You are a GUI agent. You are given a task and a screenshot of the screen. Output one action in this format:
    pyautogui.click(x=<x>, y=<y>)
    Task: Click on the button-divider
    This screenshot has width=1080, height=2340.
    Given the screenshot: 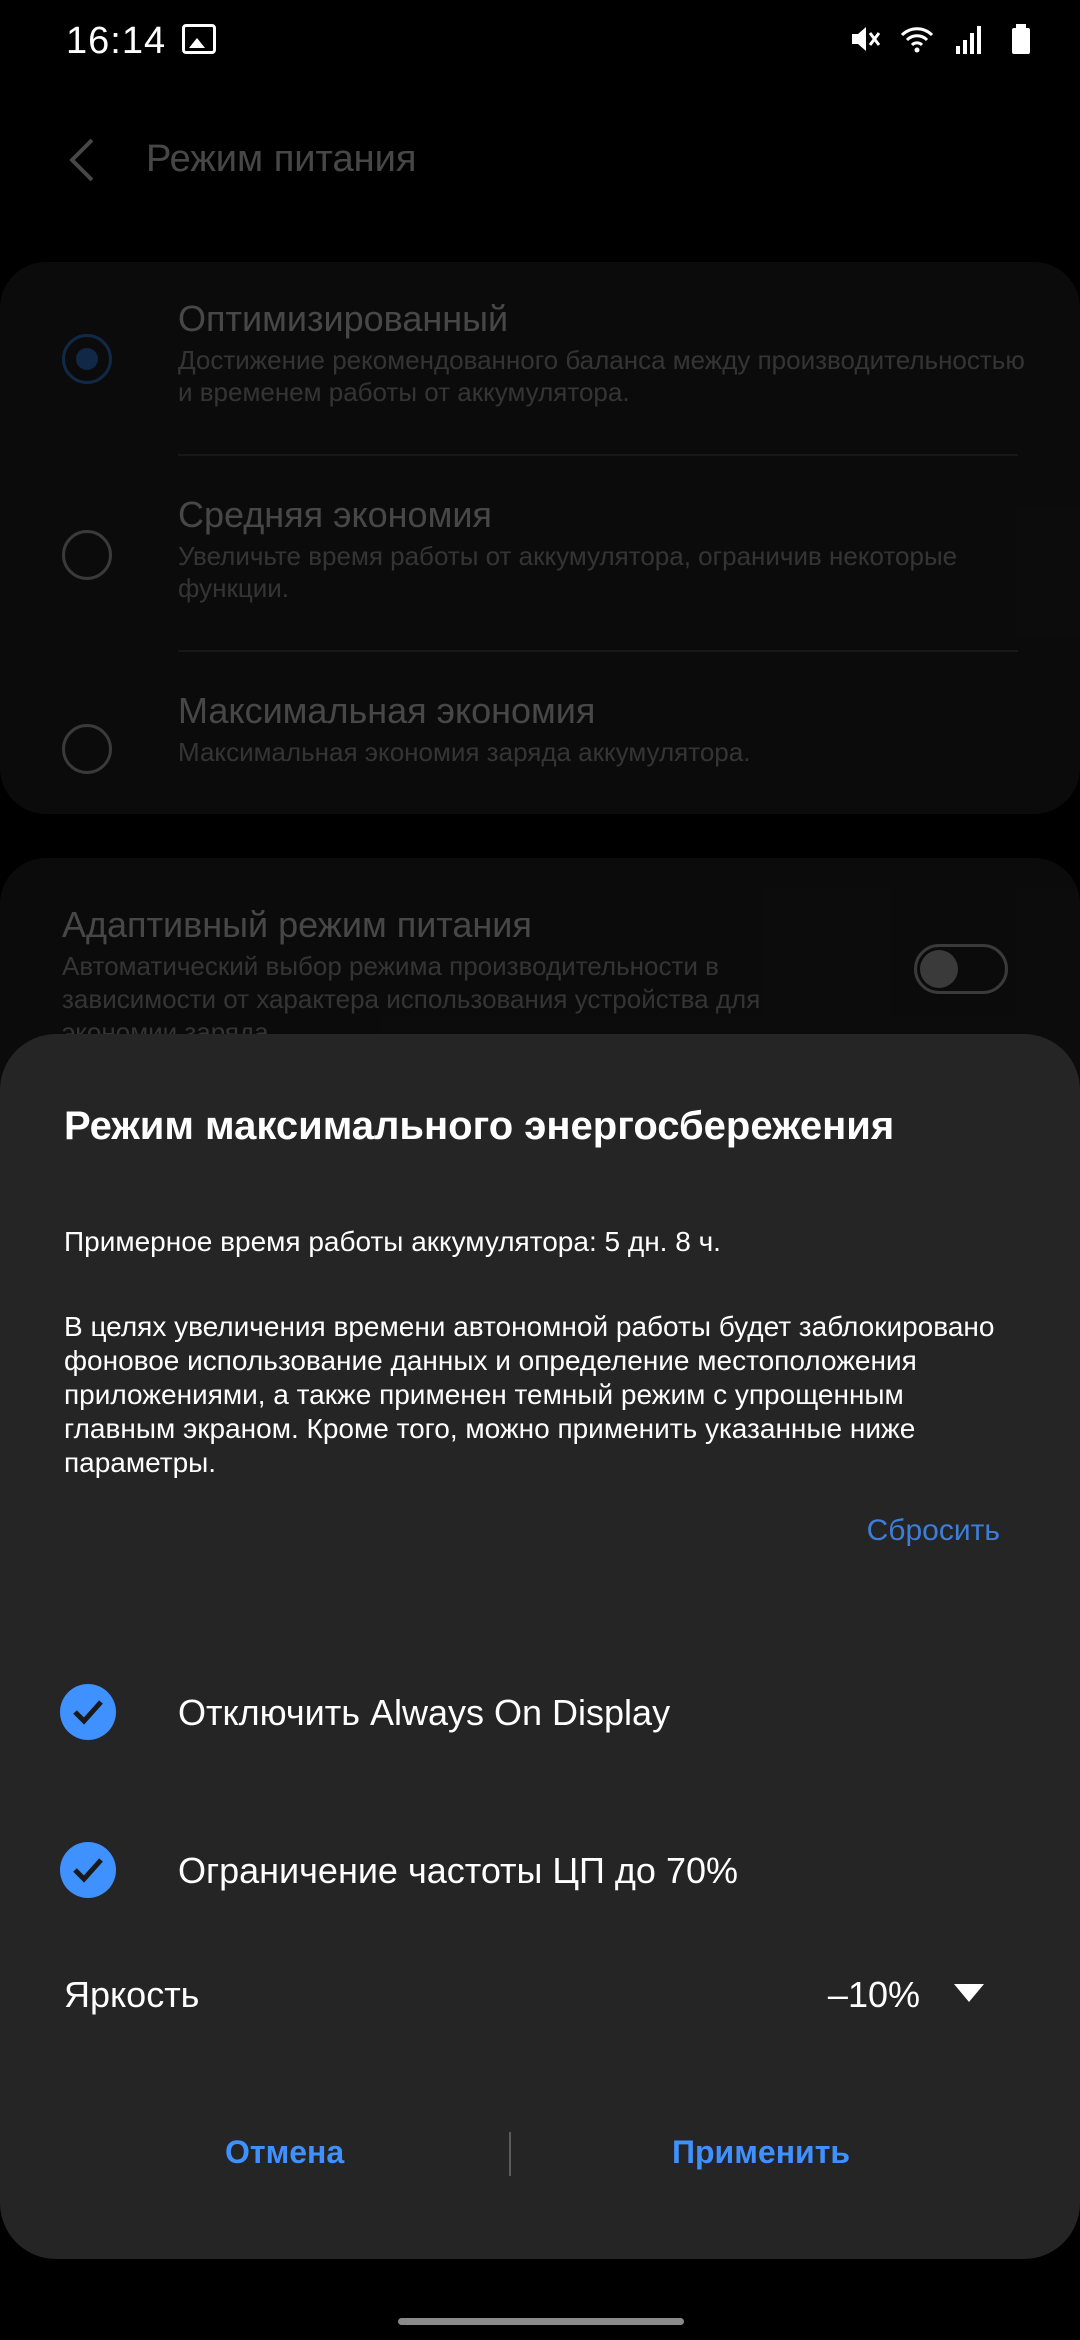 What is the action you would take?
    pyautogui.click(x=510, y=2154)
    